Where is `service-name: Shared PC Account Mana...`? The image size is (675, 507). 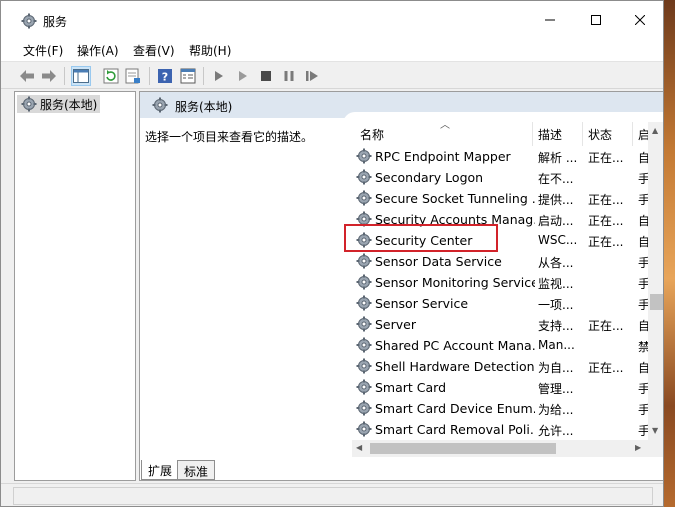 service-name: Shared PC Account Mana... is located at coordinates (455, 345).